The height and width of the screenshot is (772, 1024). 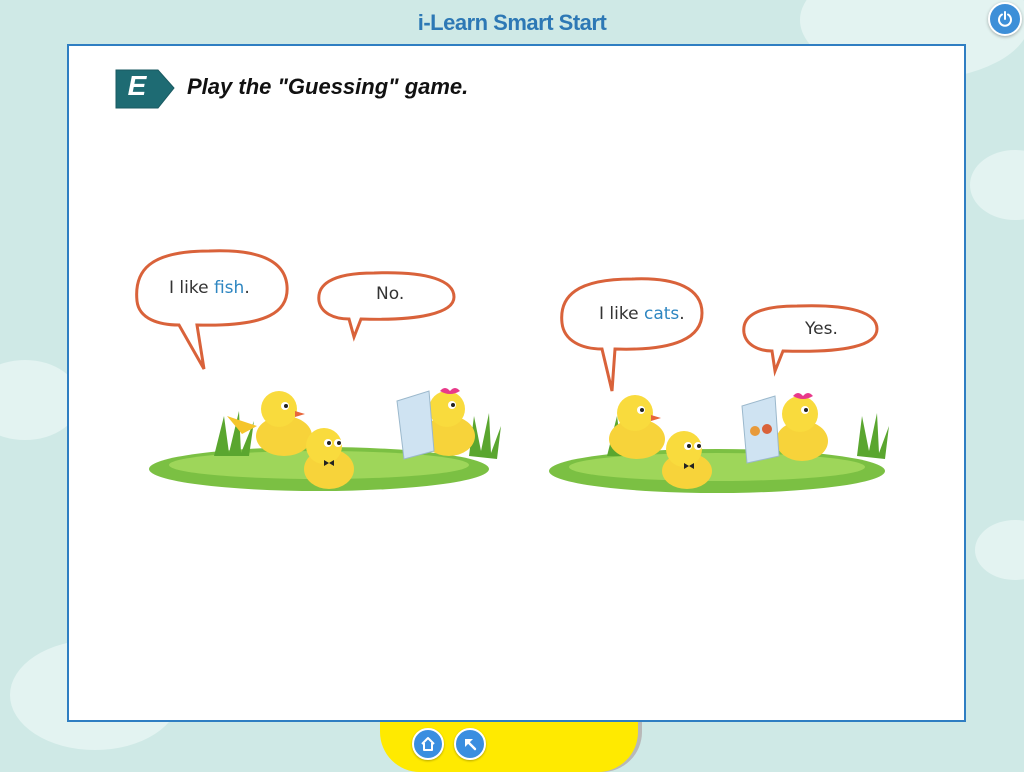 What do you see at coordinates (727, 386) in the screenshot?
I see `guessing-scene-2: I like cats. Yes.` at bounding box center [727, 386].